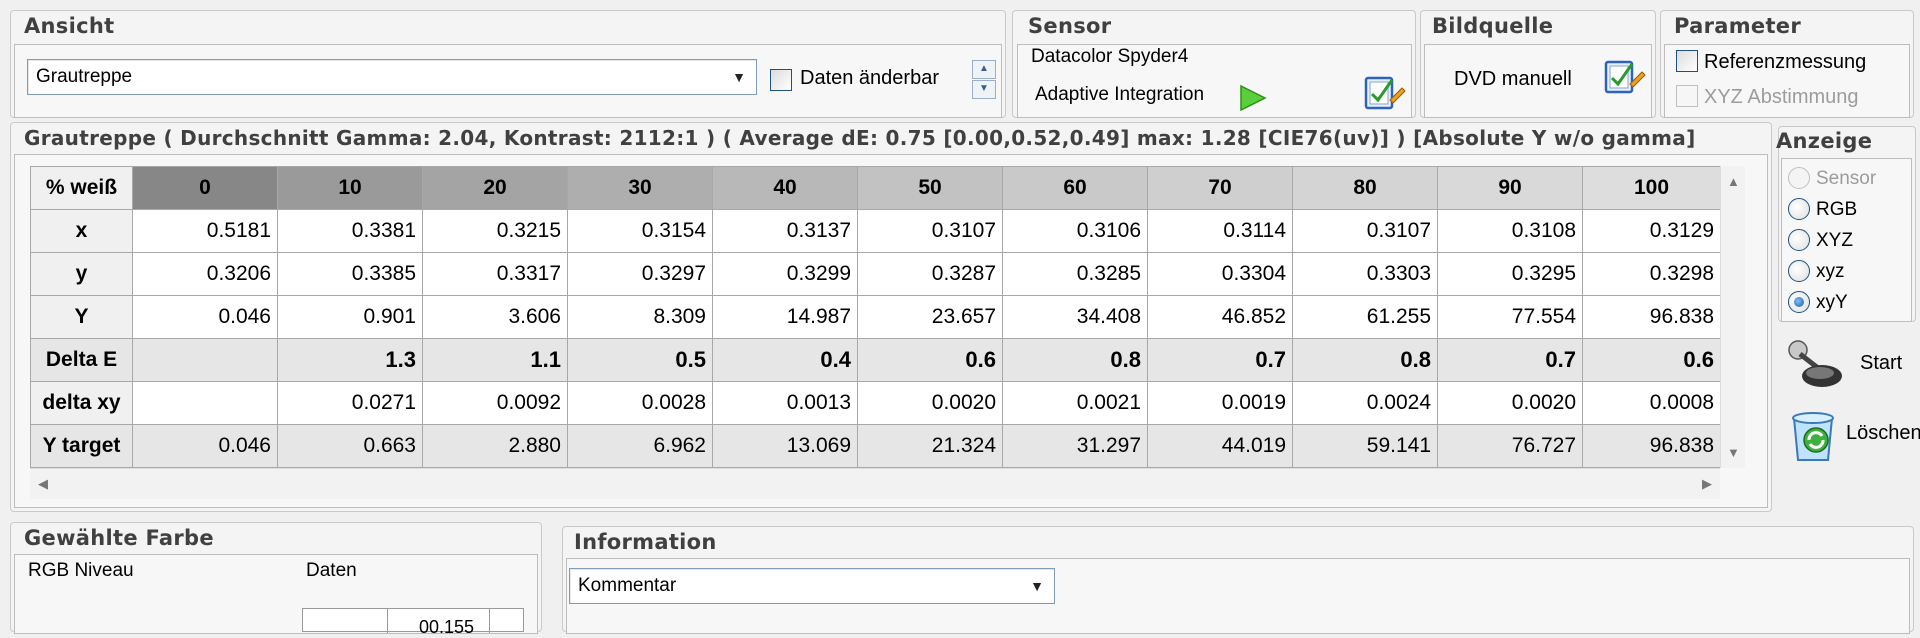 Image resolution: width=1920 pixels, height=638 pixels. I want to click on source-config-icon, so click(1624, 80).